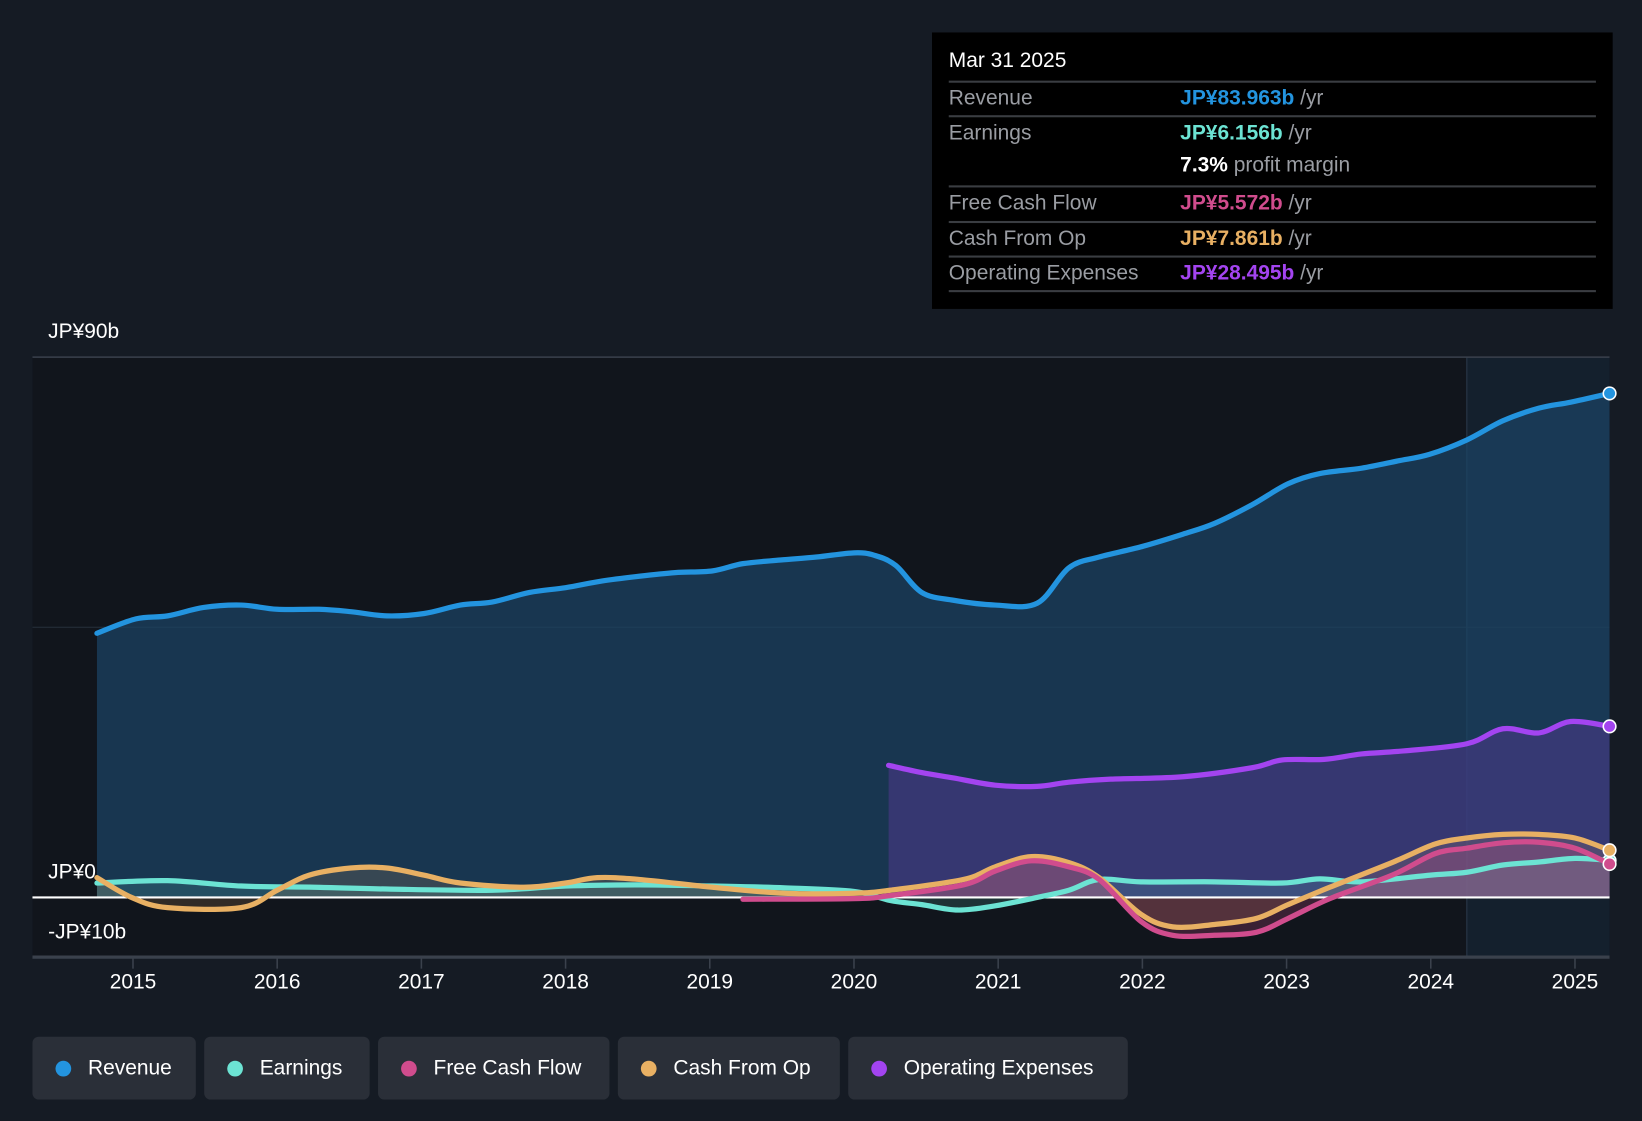 The width and height of the screenshot is (1642, 1121). What do you see at coordinates (1431, 982) in the screenshot?
I see `x-tick-label: 2024` at bounding box center [1431, 982].